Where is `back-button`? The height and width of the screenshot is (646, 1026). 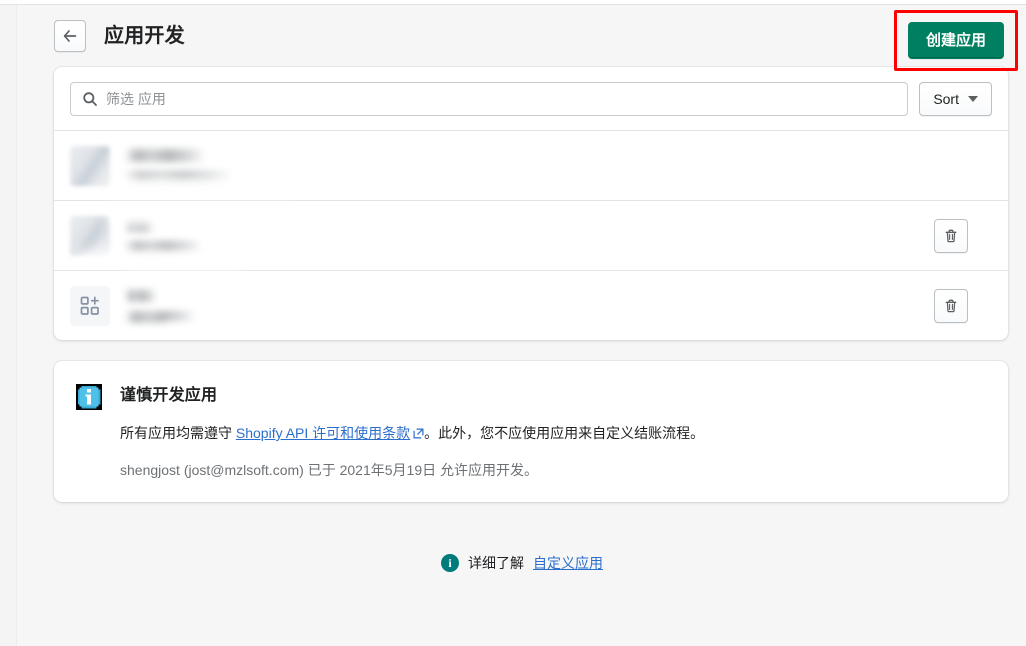
back-button is located at coordinates (70, 36).